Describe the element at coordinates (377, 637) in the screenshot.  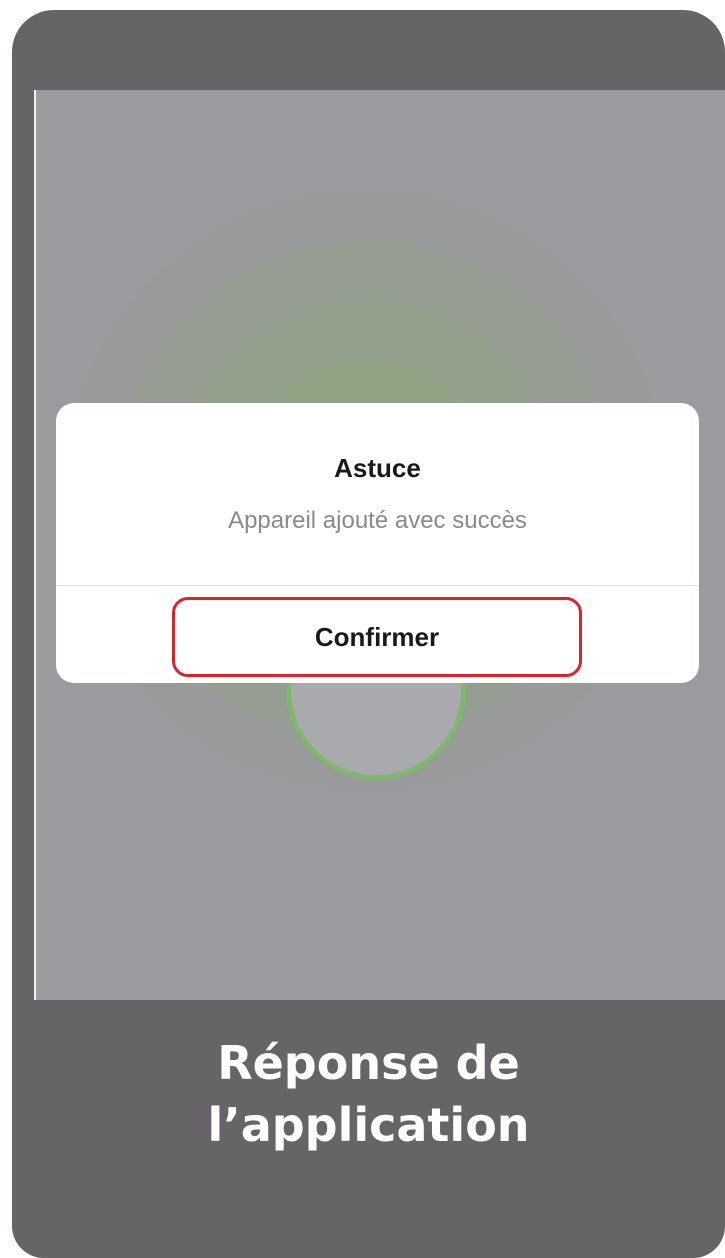
I see `confirm-button: Confirmer` at that location.